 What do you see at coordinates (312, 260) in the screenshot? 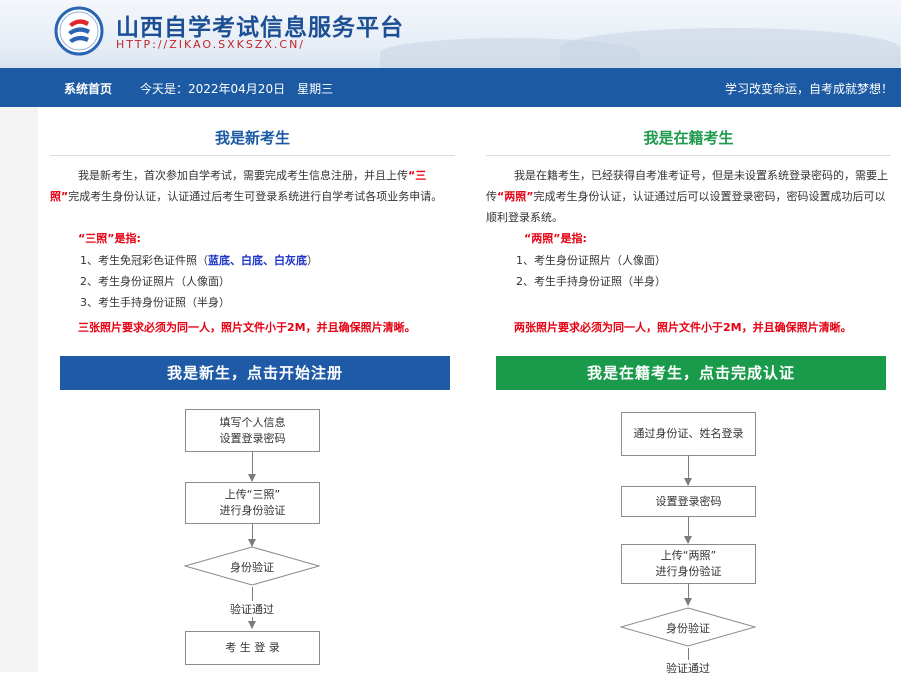
I see `item-text: ）` at bounding box center [312, 260].